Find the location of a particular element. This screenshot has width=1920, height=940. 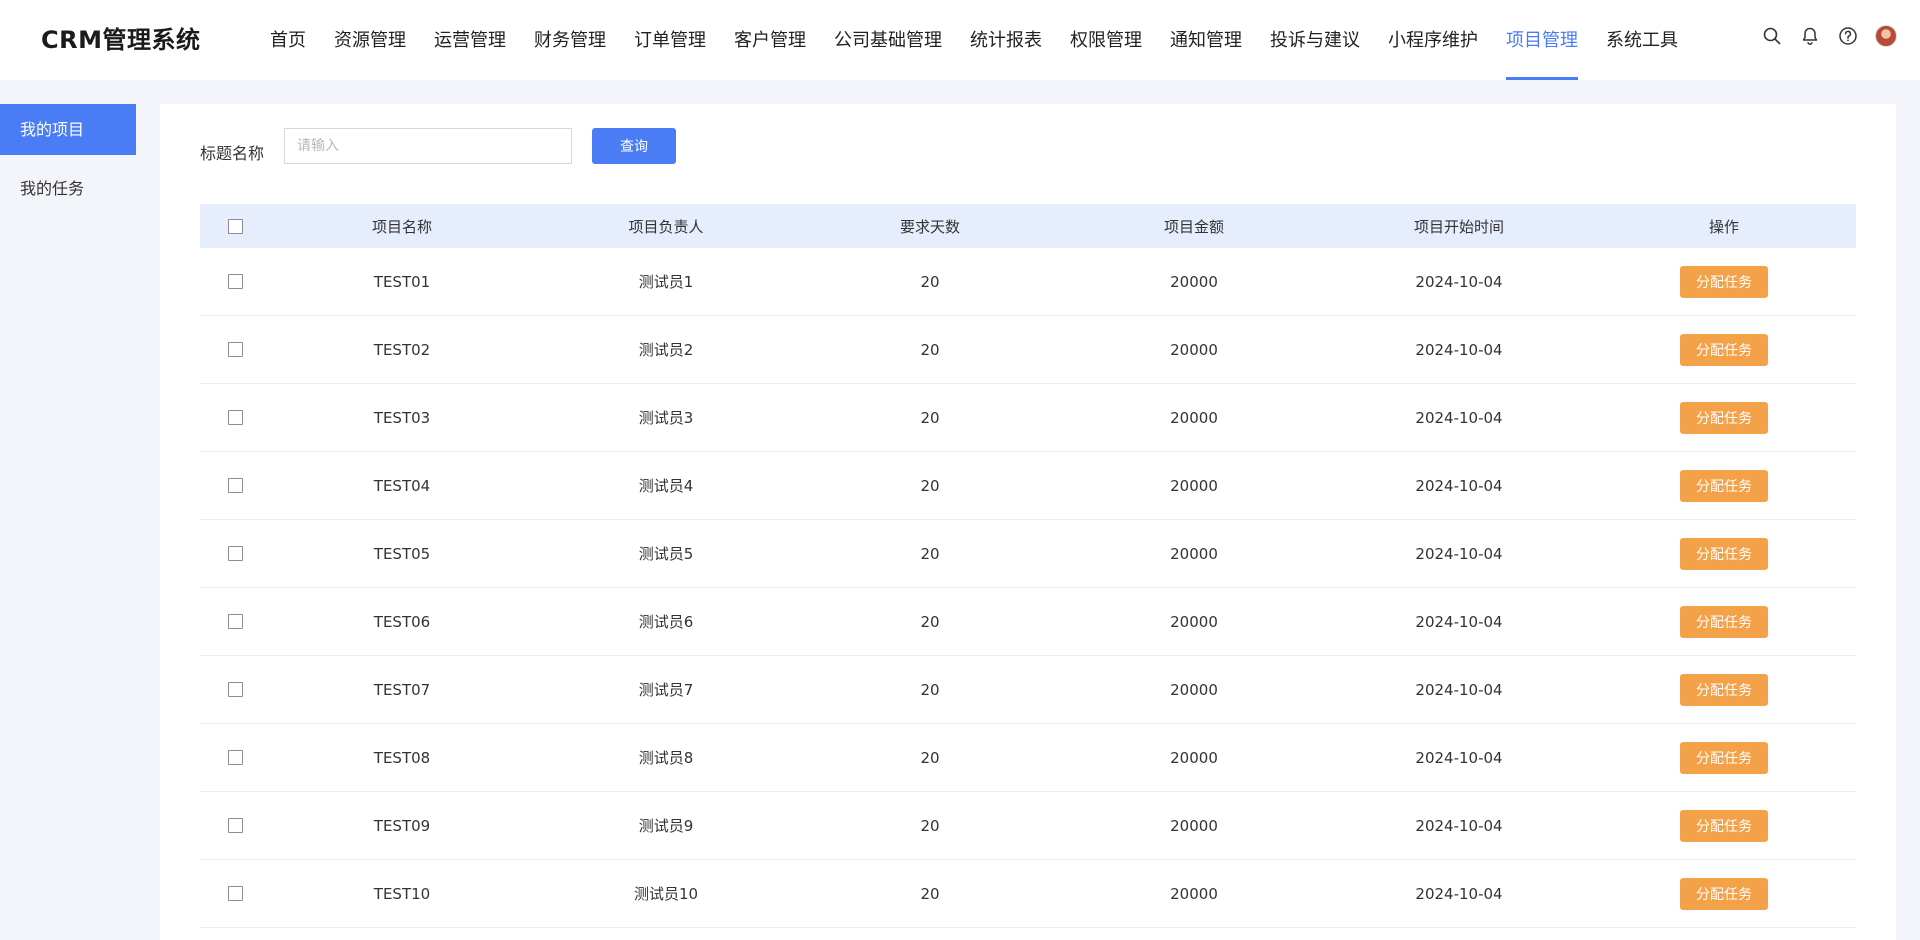

nav-item-complaints: 投诉与建议 is located at coordinates (1315, 40).